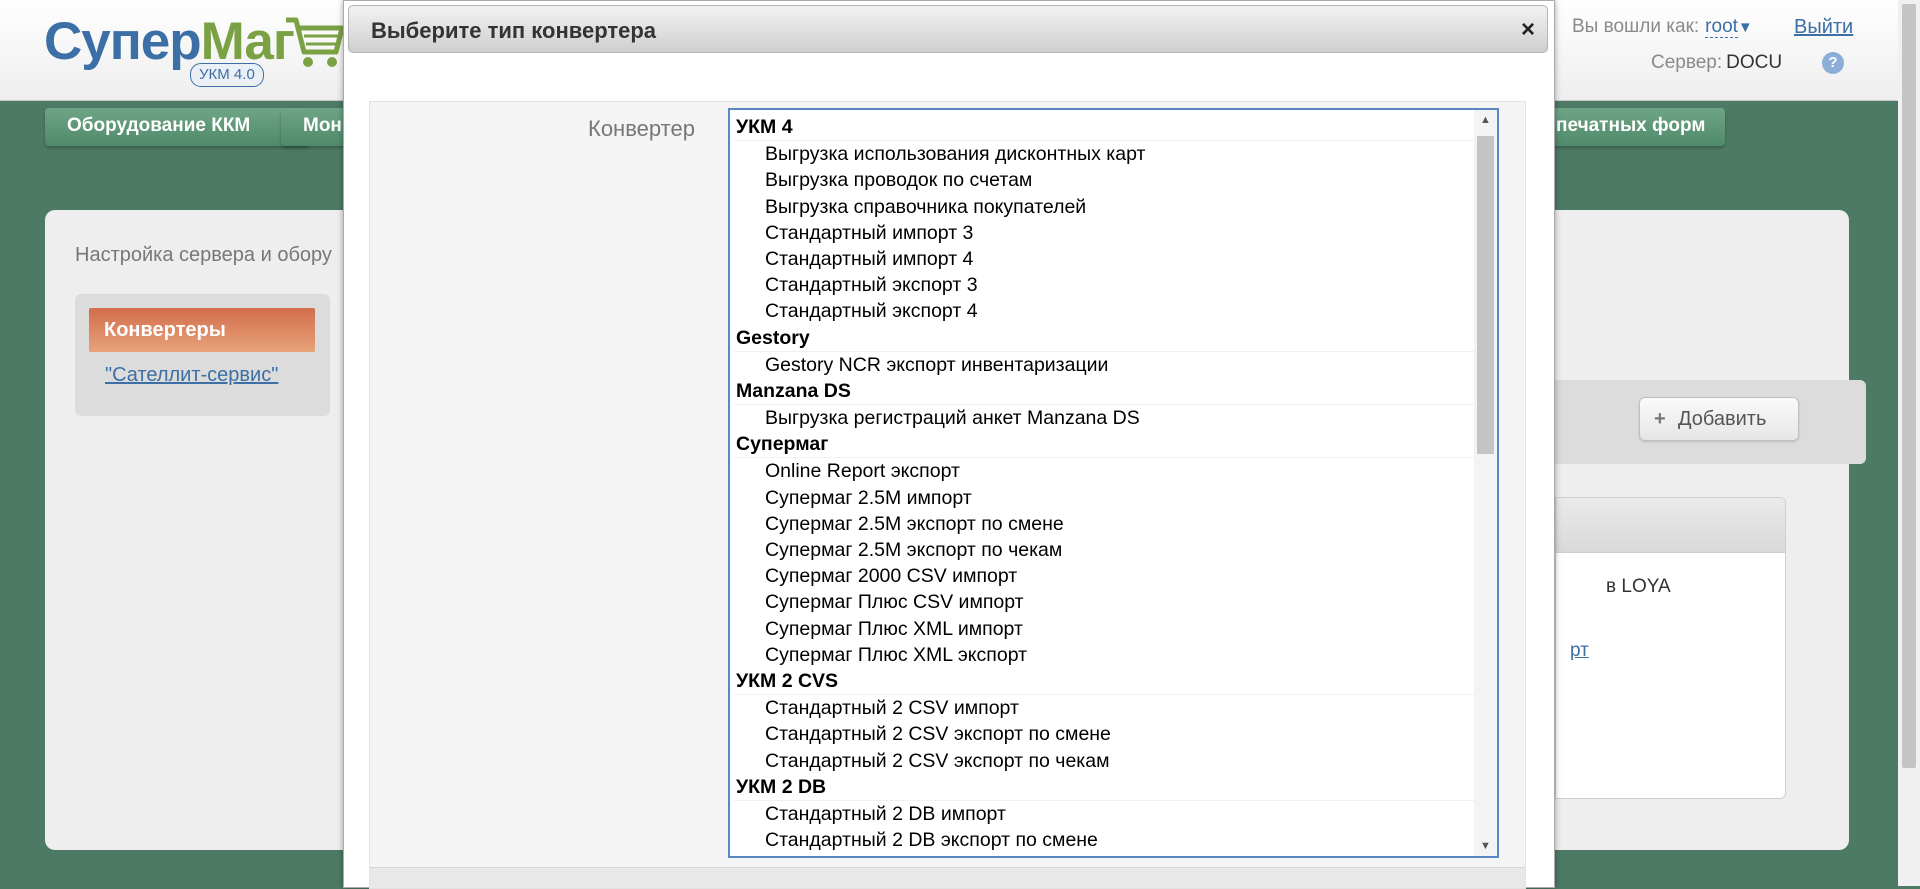 Image resolution: width=1920 pixels, height=889 pixels. Describe the element at coordinates (514, 30) in the screenshot. I see `dialog-title: Выберите тип конвертера` at that location.